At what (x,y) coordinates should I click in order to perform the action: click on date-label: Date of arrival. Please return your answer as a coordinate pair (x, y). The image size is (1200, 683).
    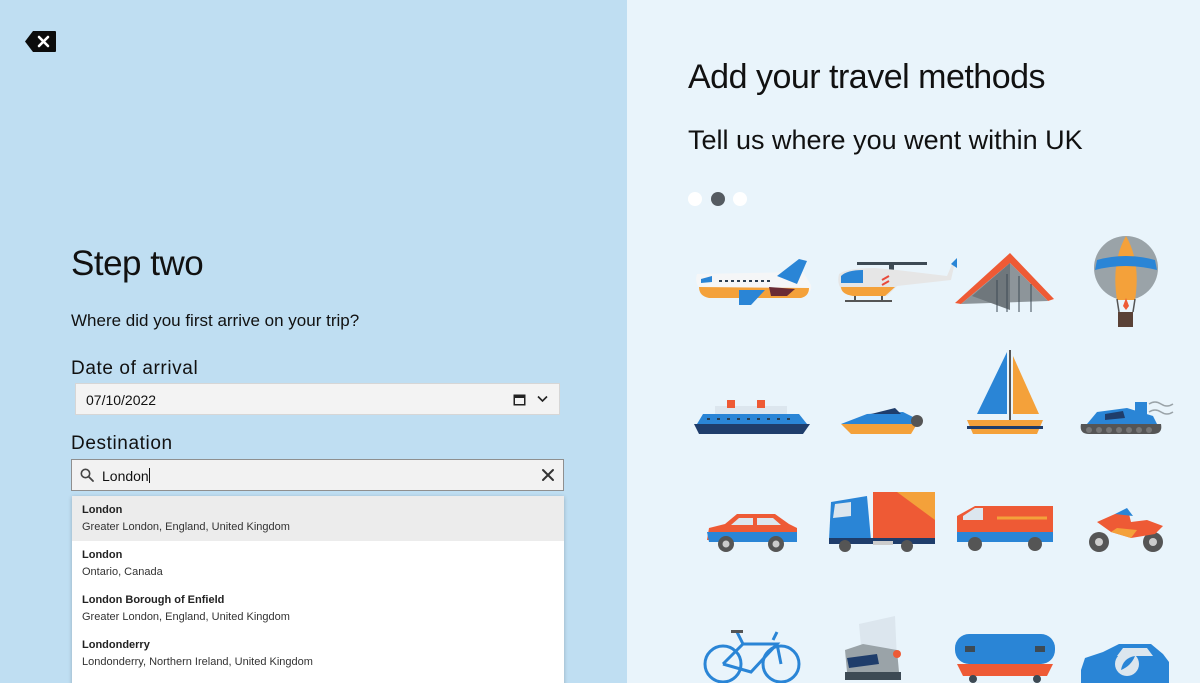
    Looking at the image, I should click on (135, 368).